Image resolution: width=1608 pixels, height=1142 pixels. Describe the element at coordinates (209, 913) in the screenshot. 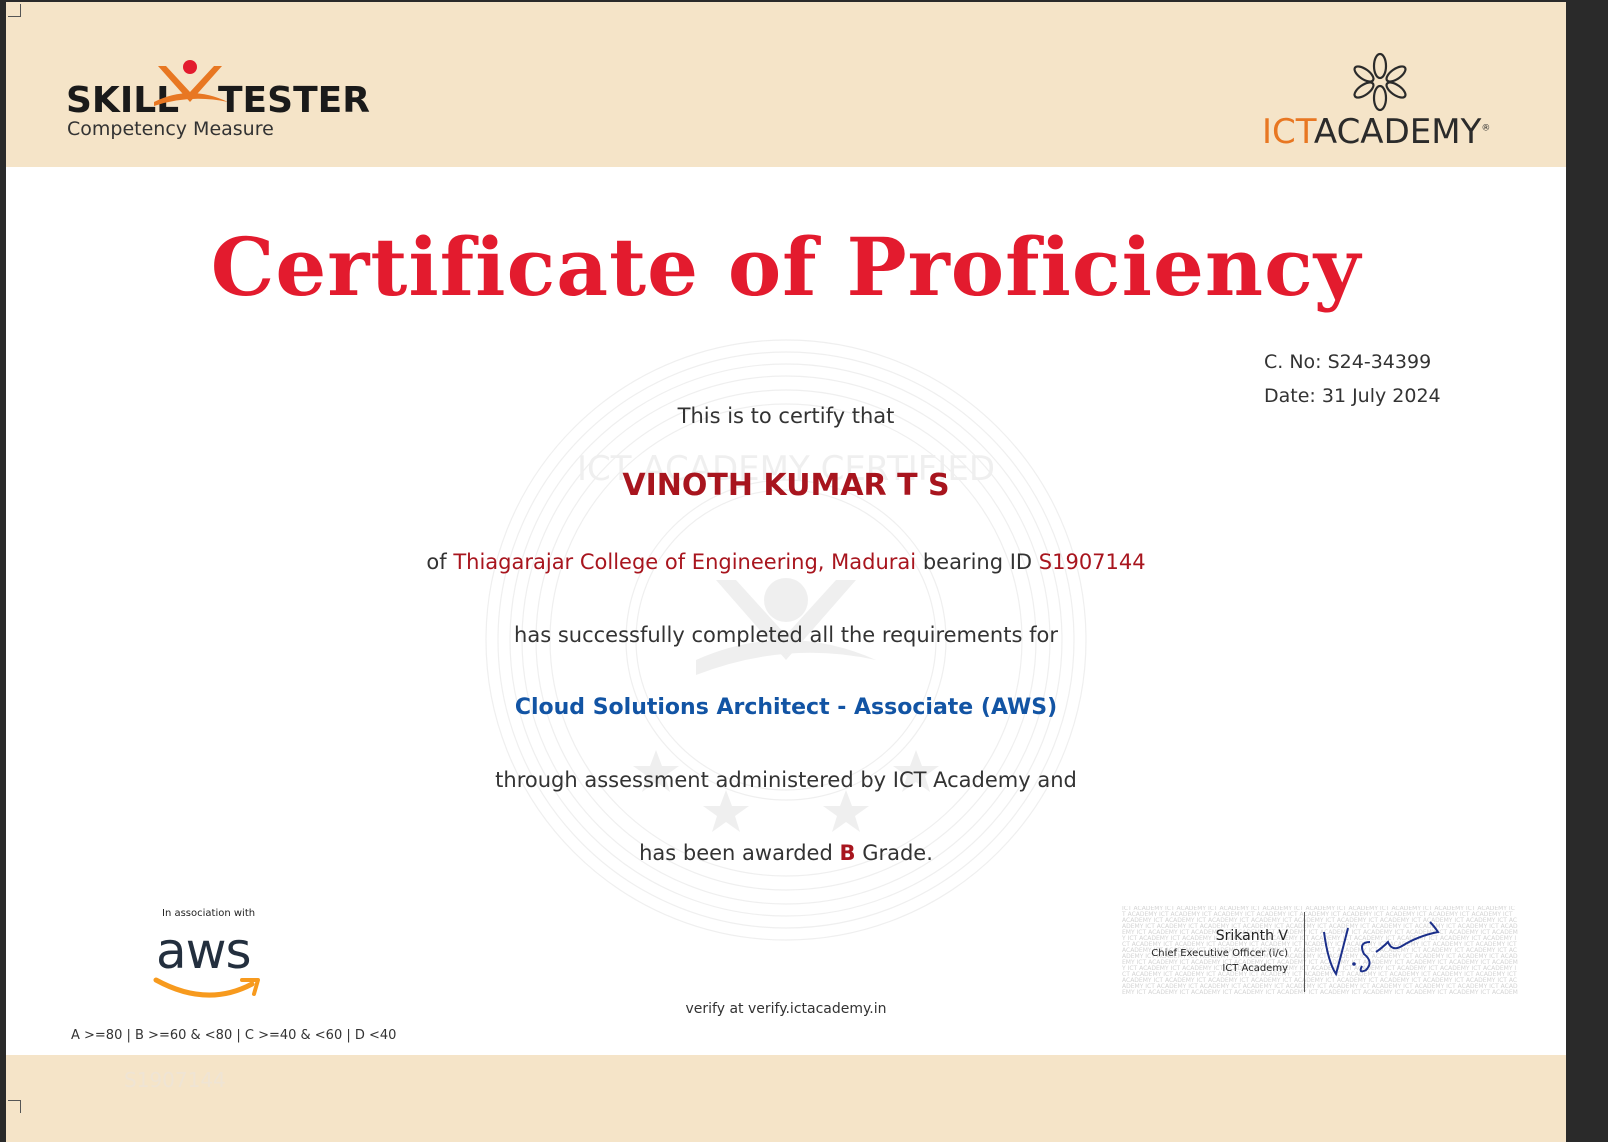

I see `association-label: In association with` at that location.